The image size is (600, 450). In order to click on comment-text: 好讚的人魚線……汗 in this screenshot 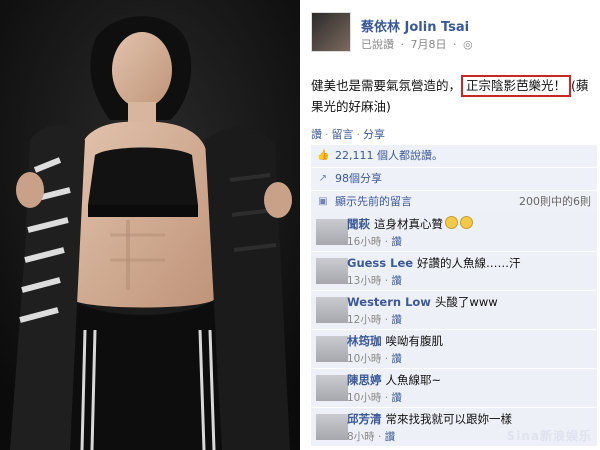, I will do `click(469, 263)`.